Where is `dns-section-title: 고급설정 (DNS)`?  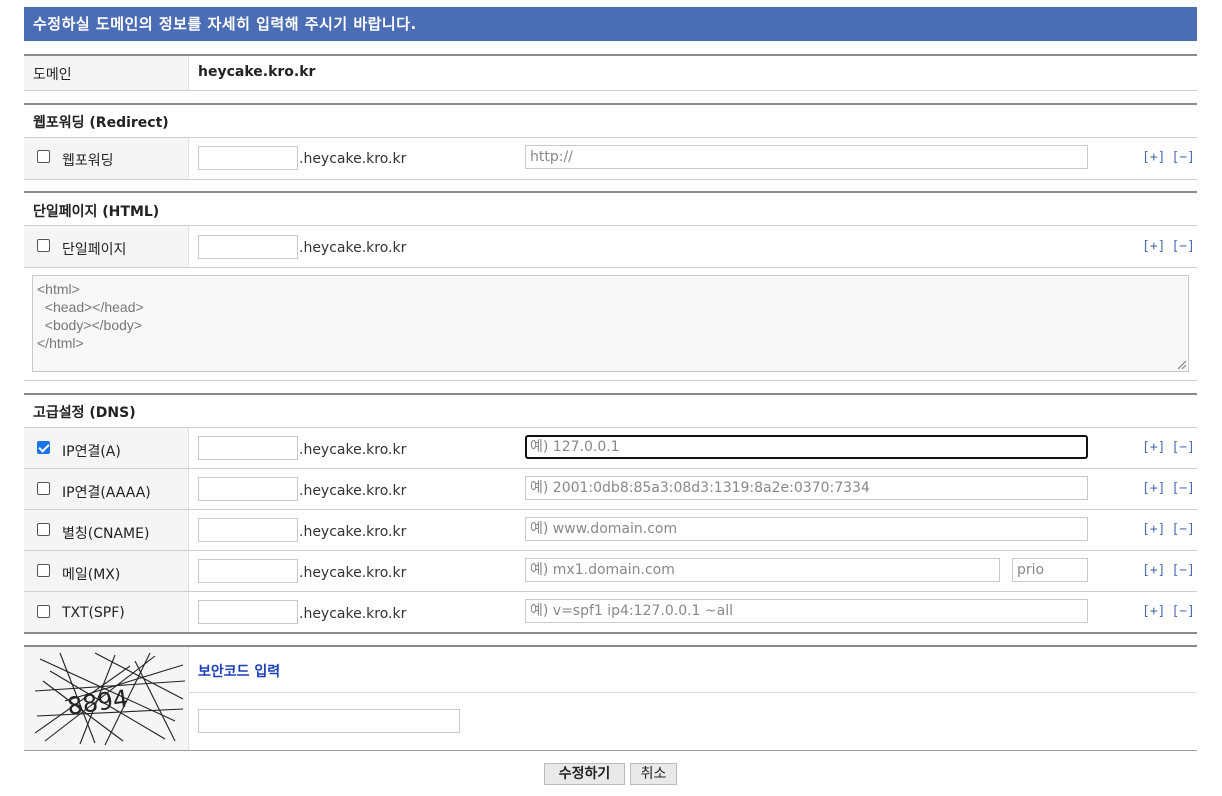
dns-section-title: 고급설정 (DNS) is located at coordinates (84, 413).